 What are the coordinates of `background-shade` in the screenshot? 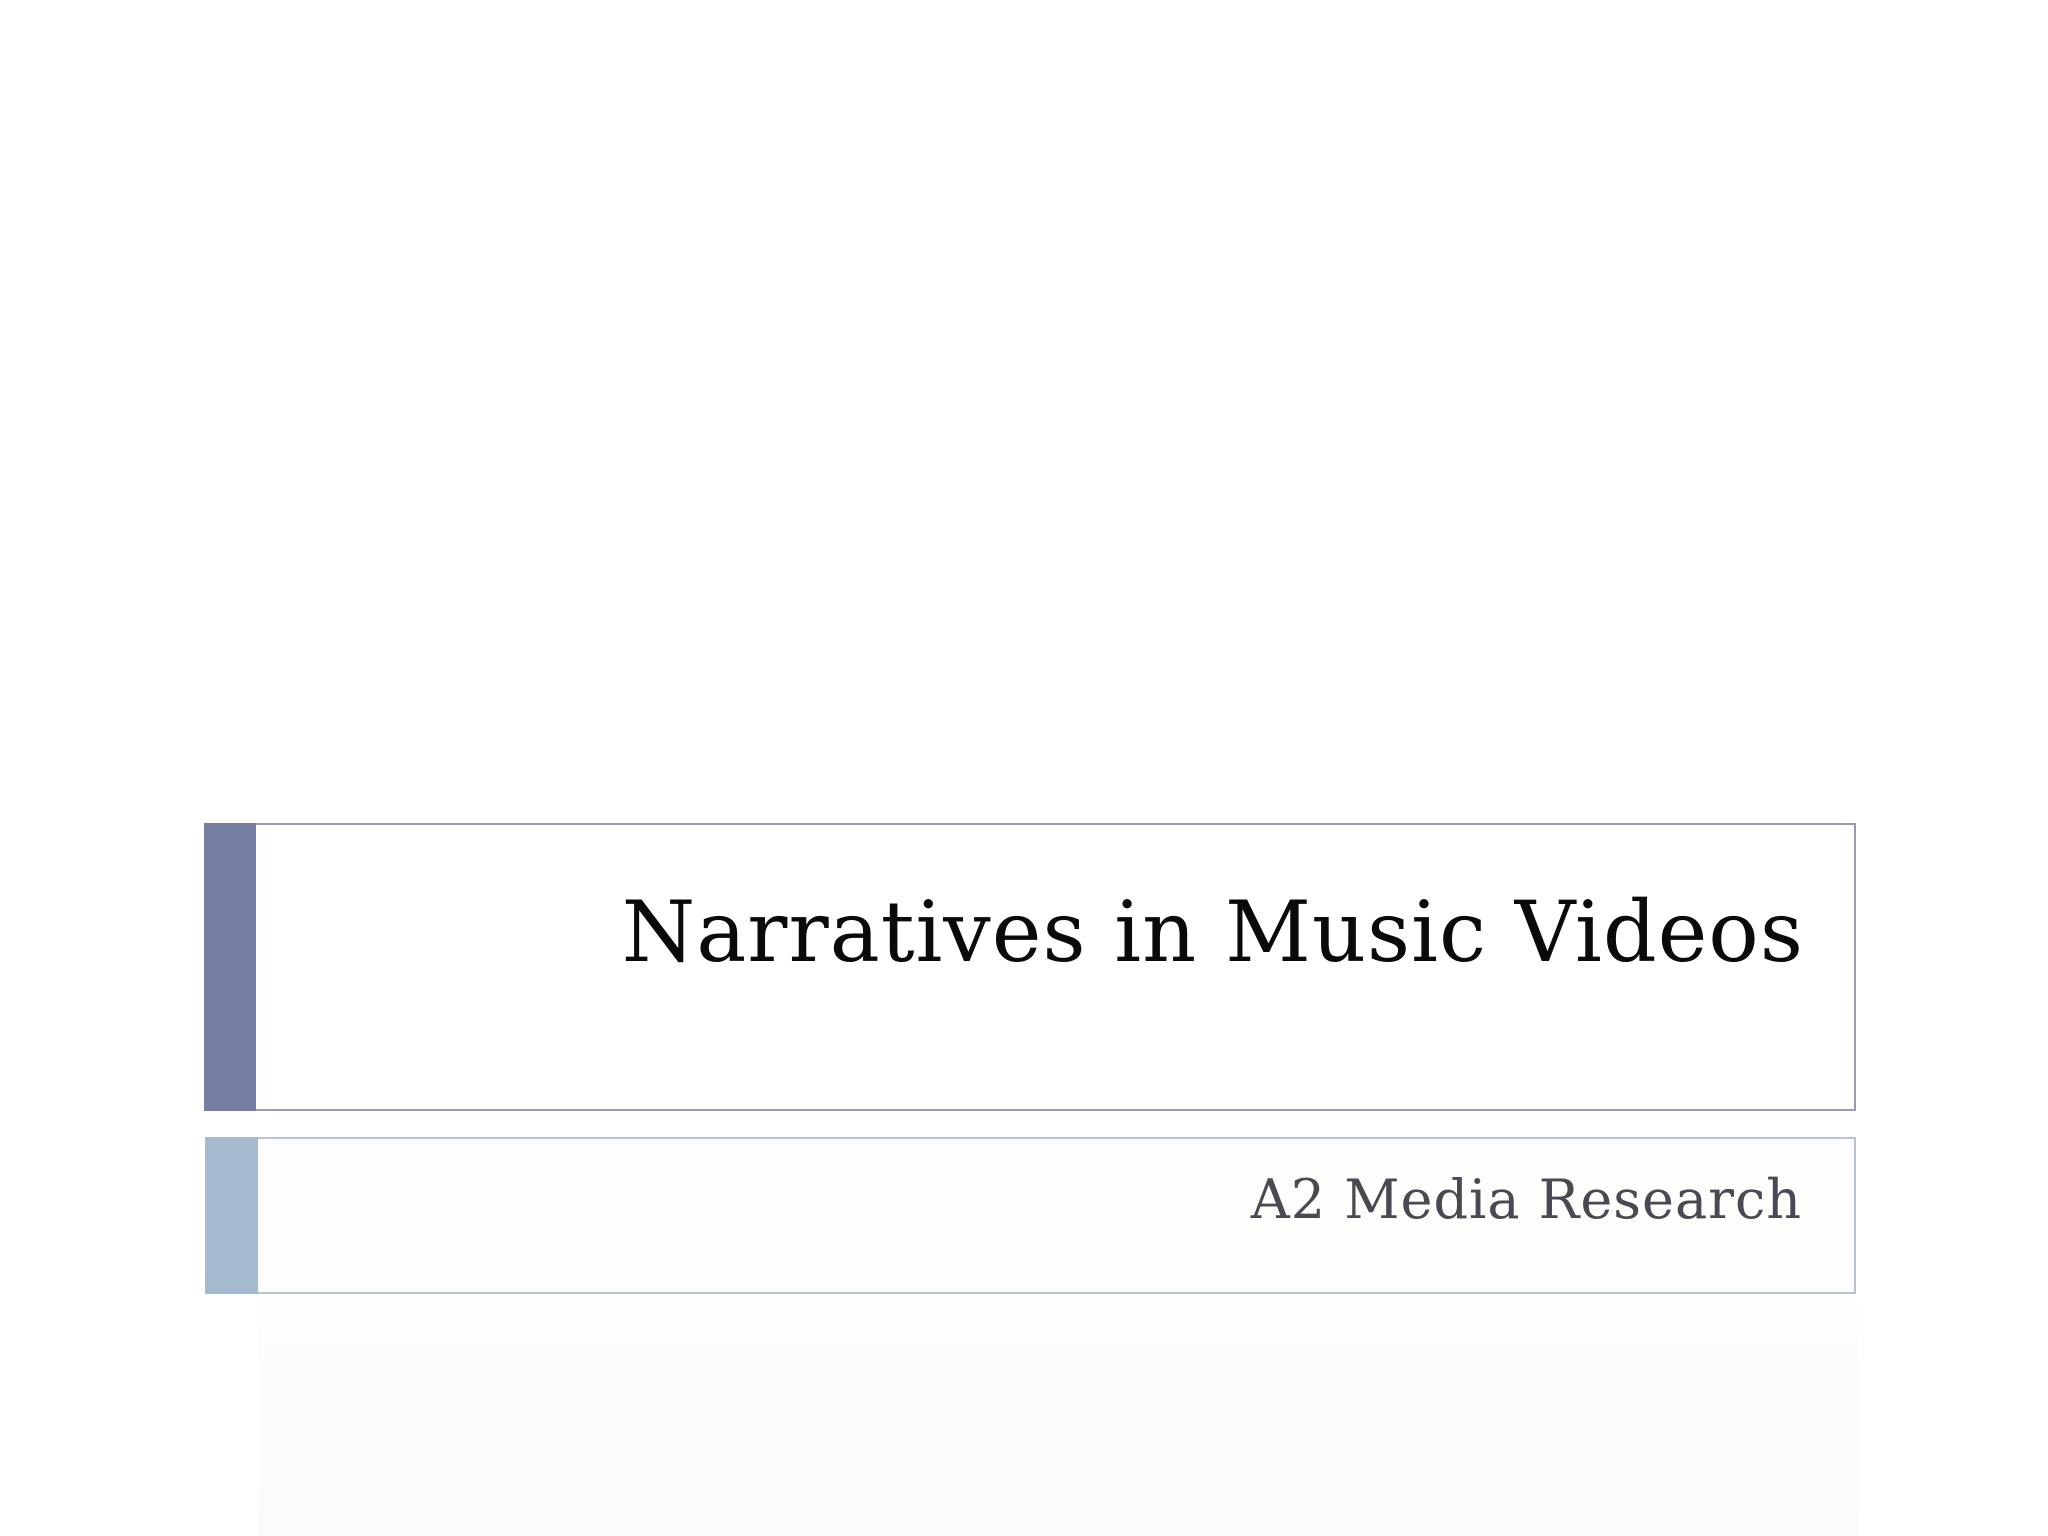 It's located at (1058, 1419).